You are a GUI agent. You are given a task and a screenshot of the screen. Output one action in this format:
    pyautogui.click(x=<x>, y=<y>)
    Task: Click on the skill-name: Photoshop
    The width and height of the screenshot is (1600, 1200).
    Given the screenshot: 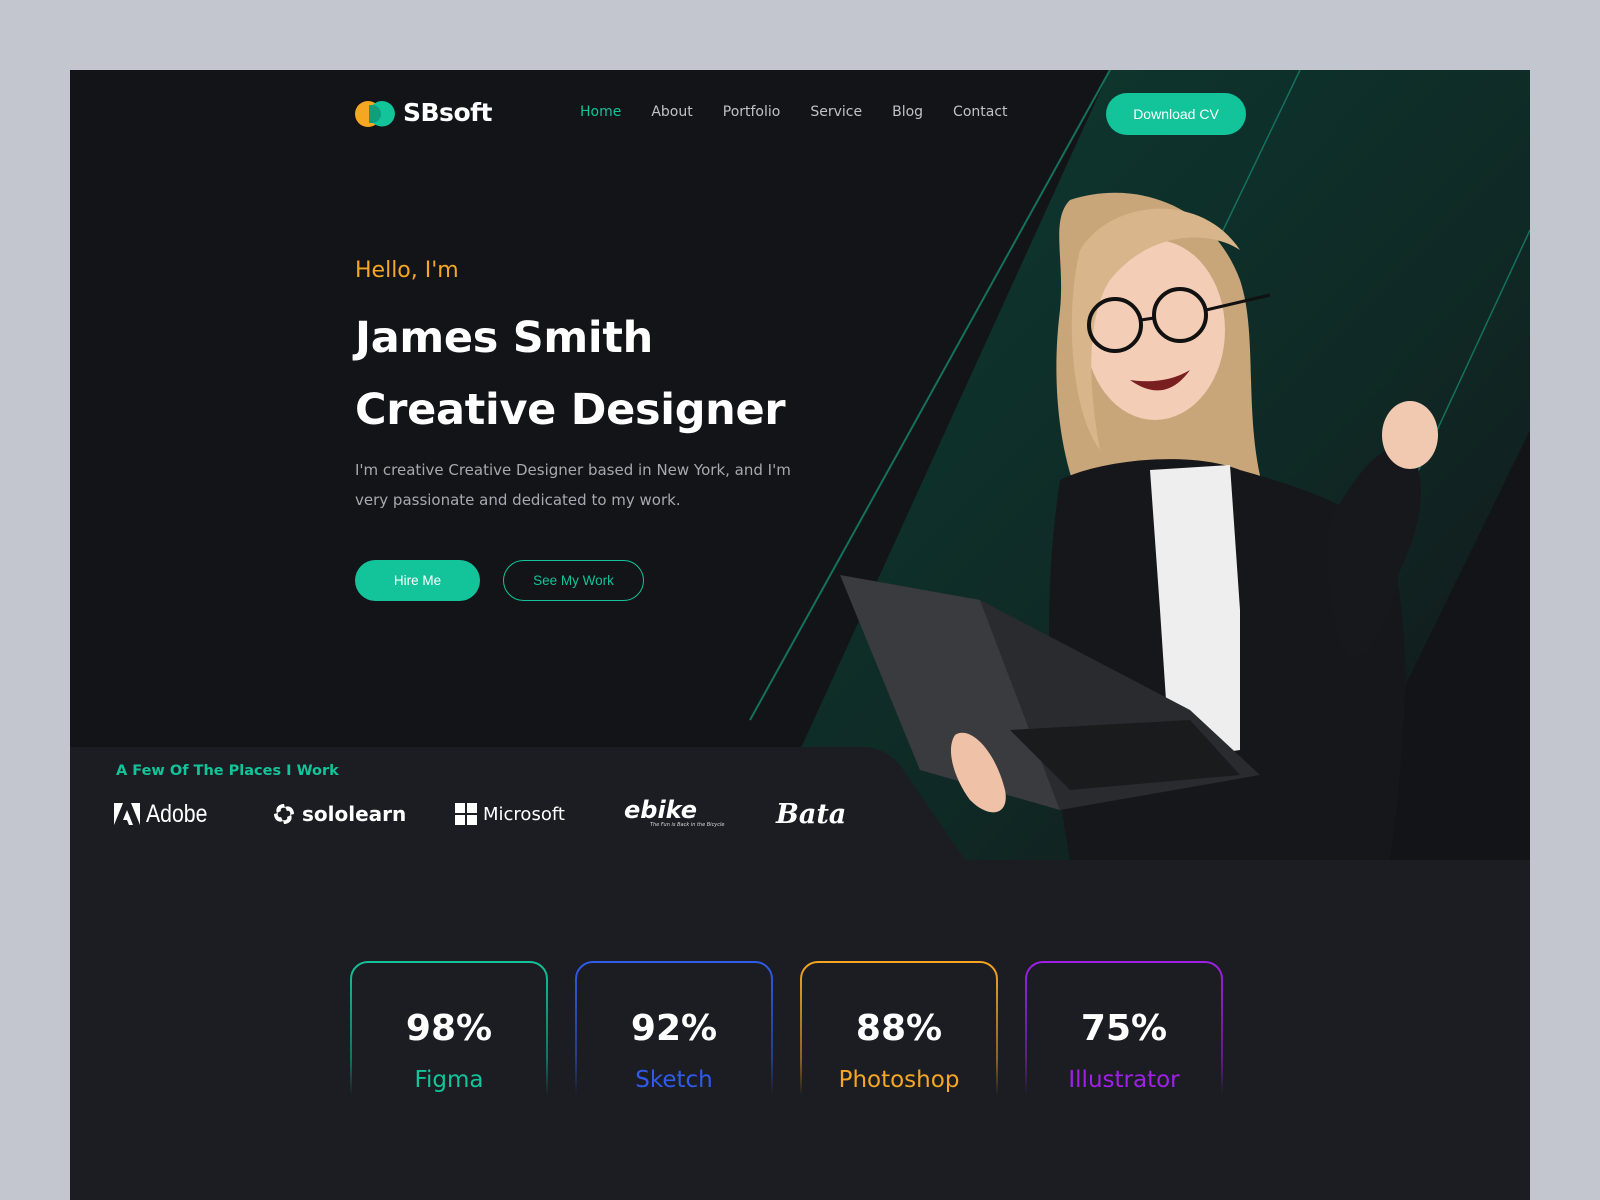 What is the action you would take?
    pyautogui.click(x=899, y=1080)
    